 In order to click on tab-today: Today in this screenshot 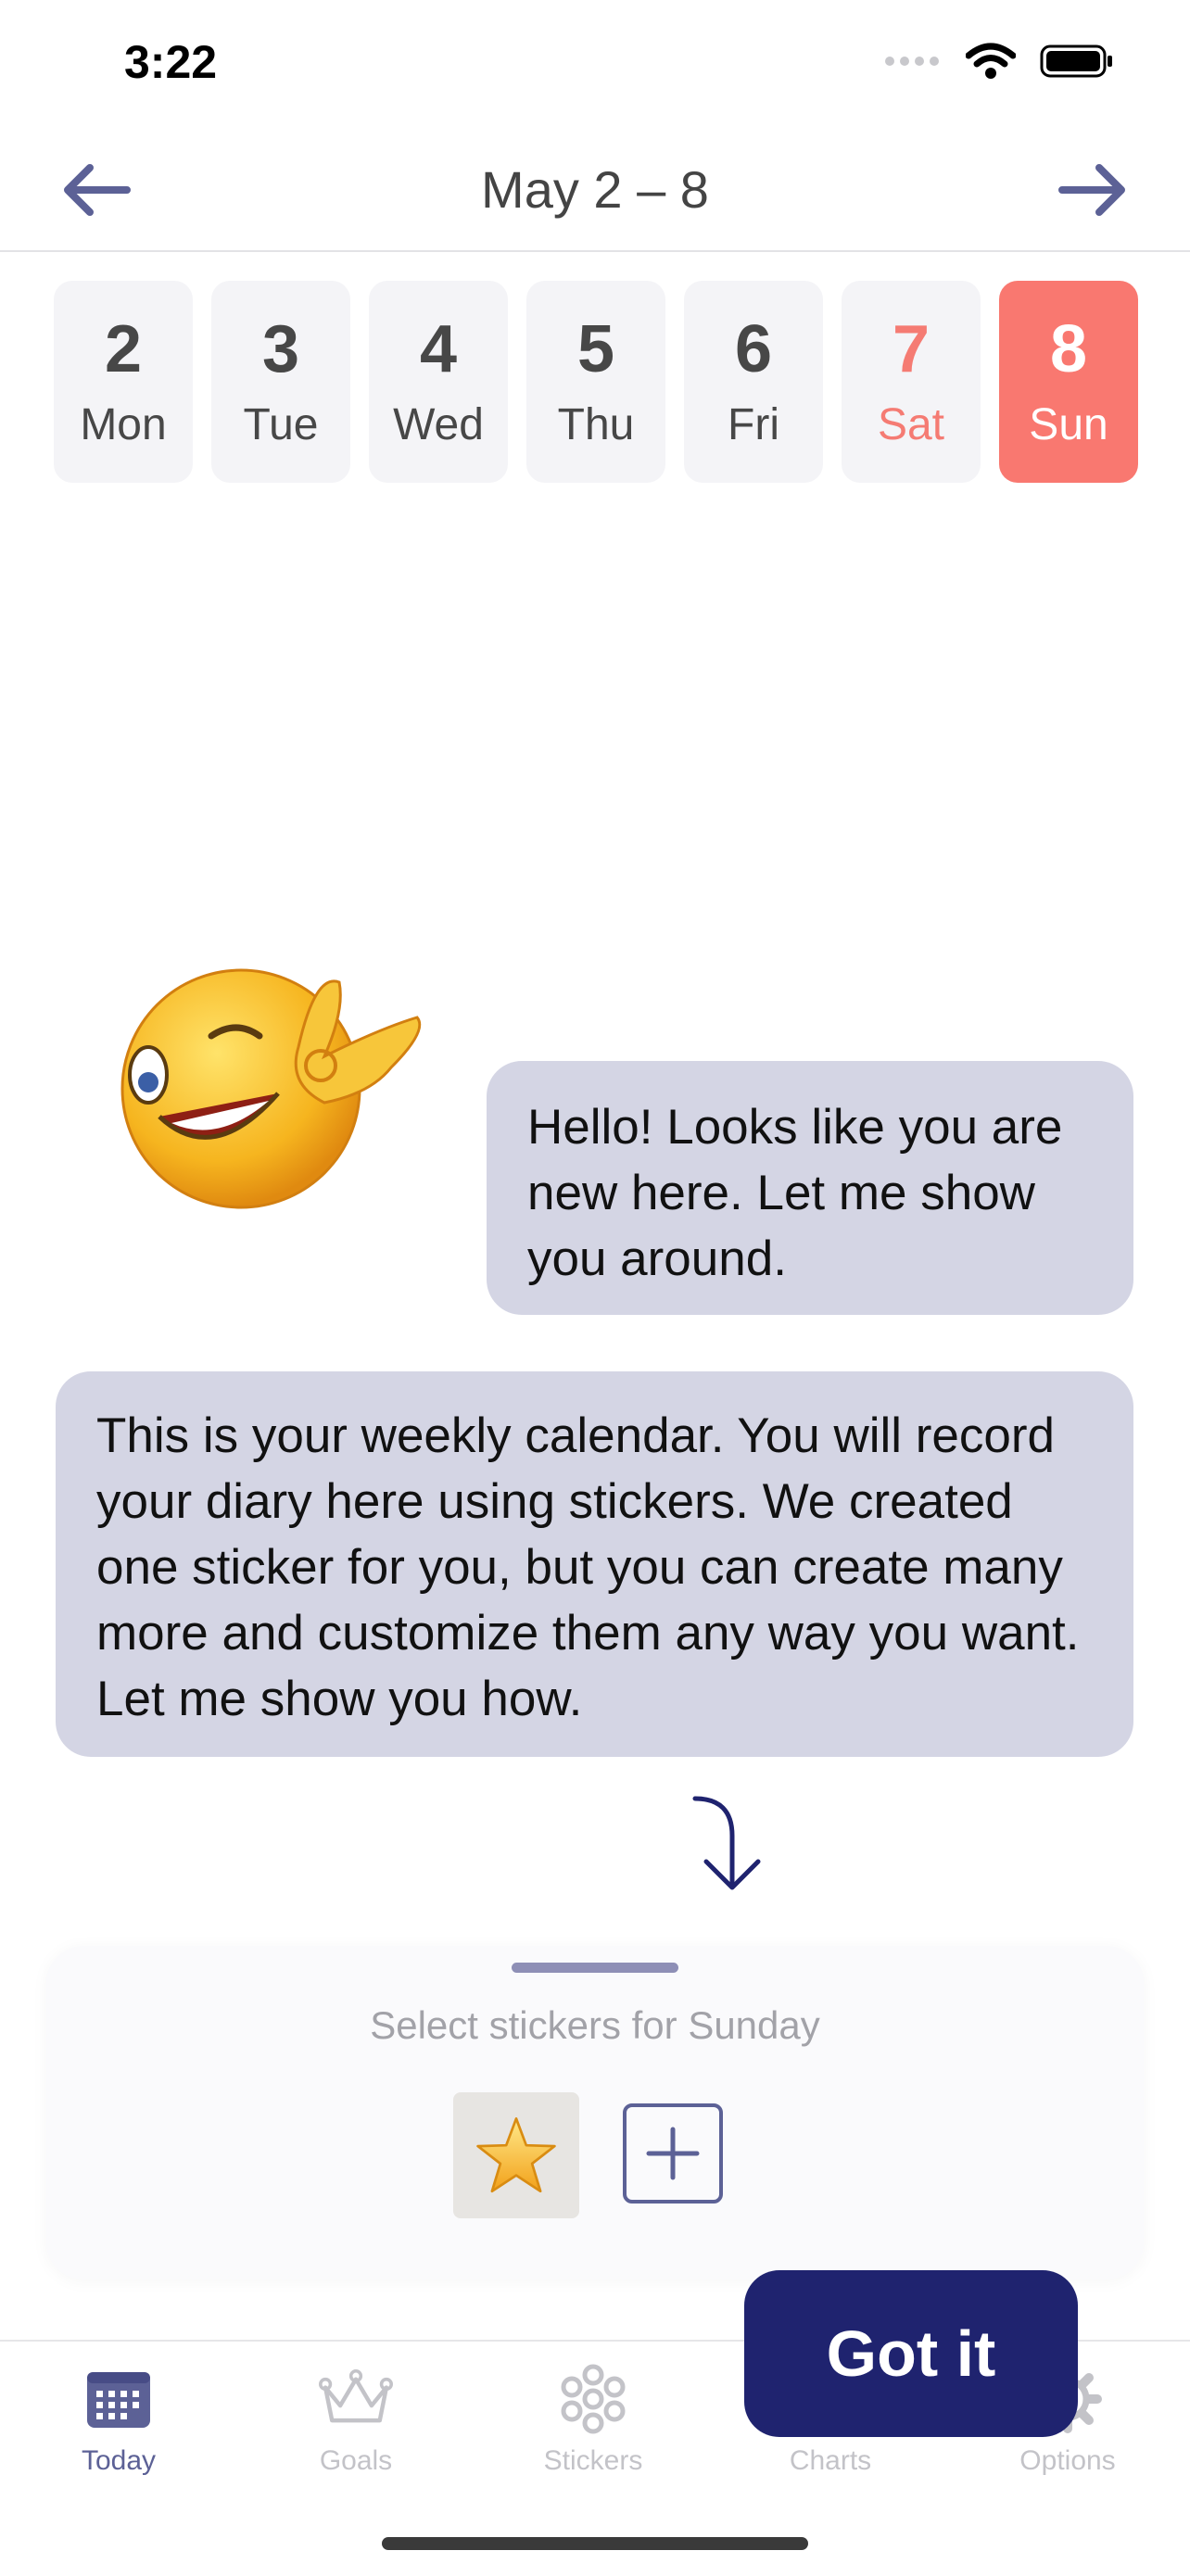, I will do `click(118, 2420)`.